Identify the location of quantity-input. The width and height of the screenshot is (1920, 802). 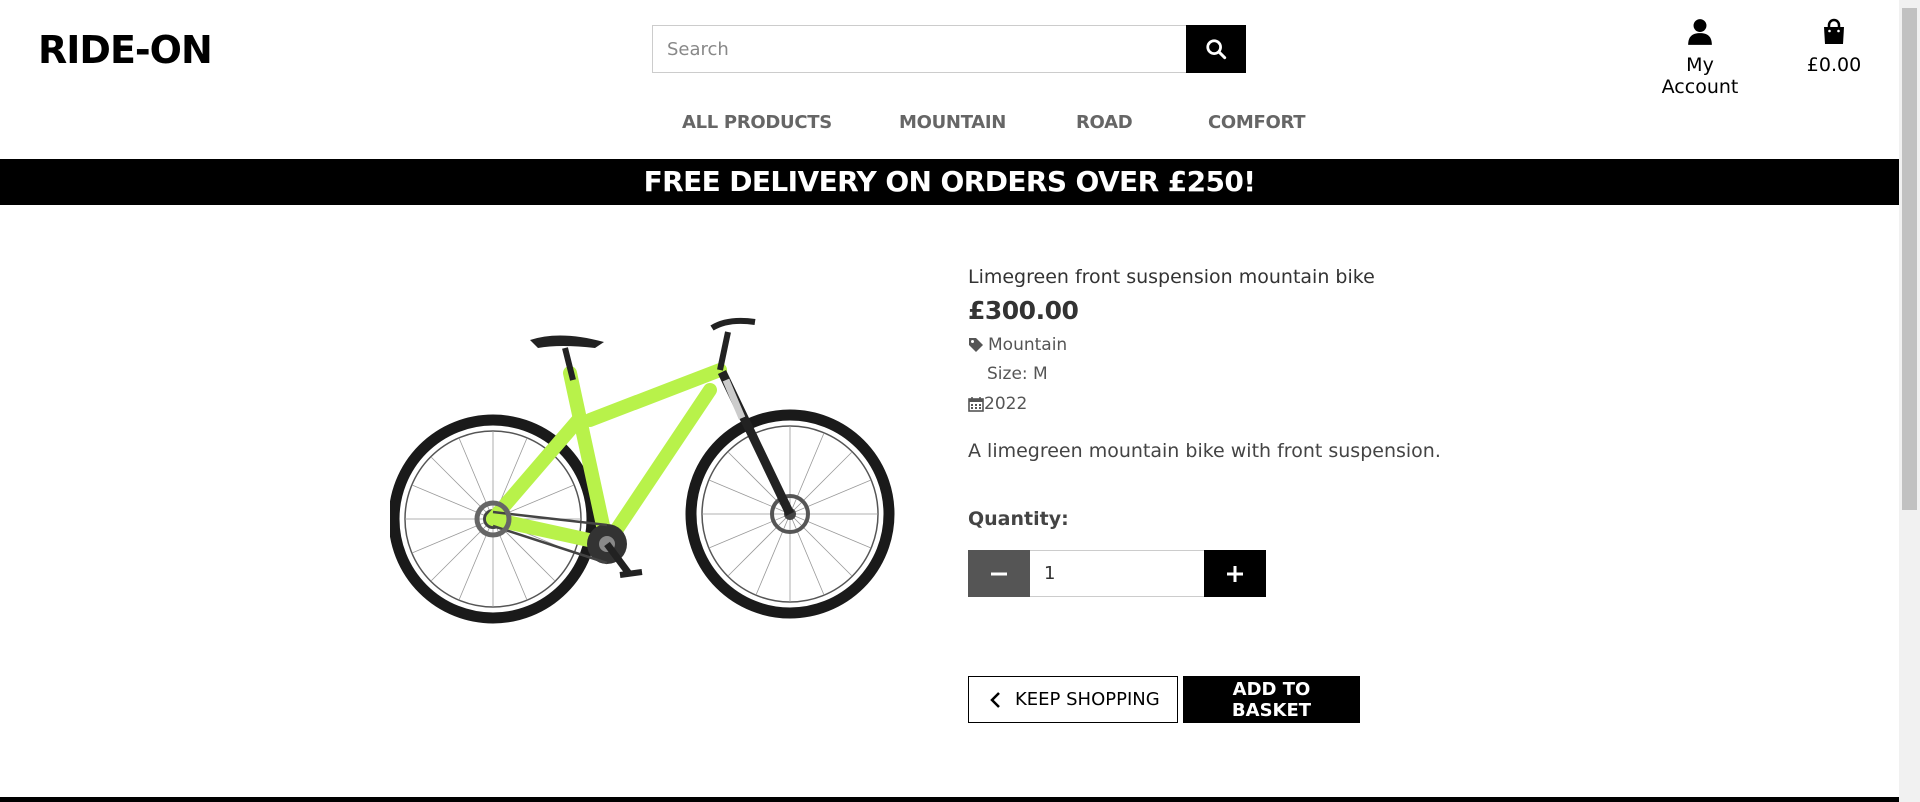
(1117, 573).